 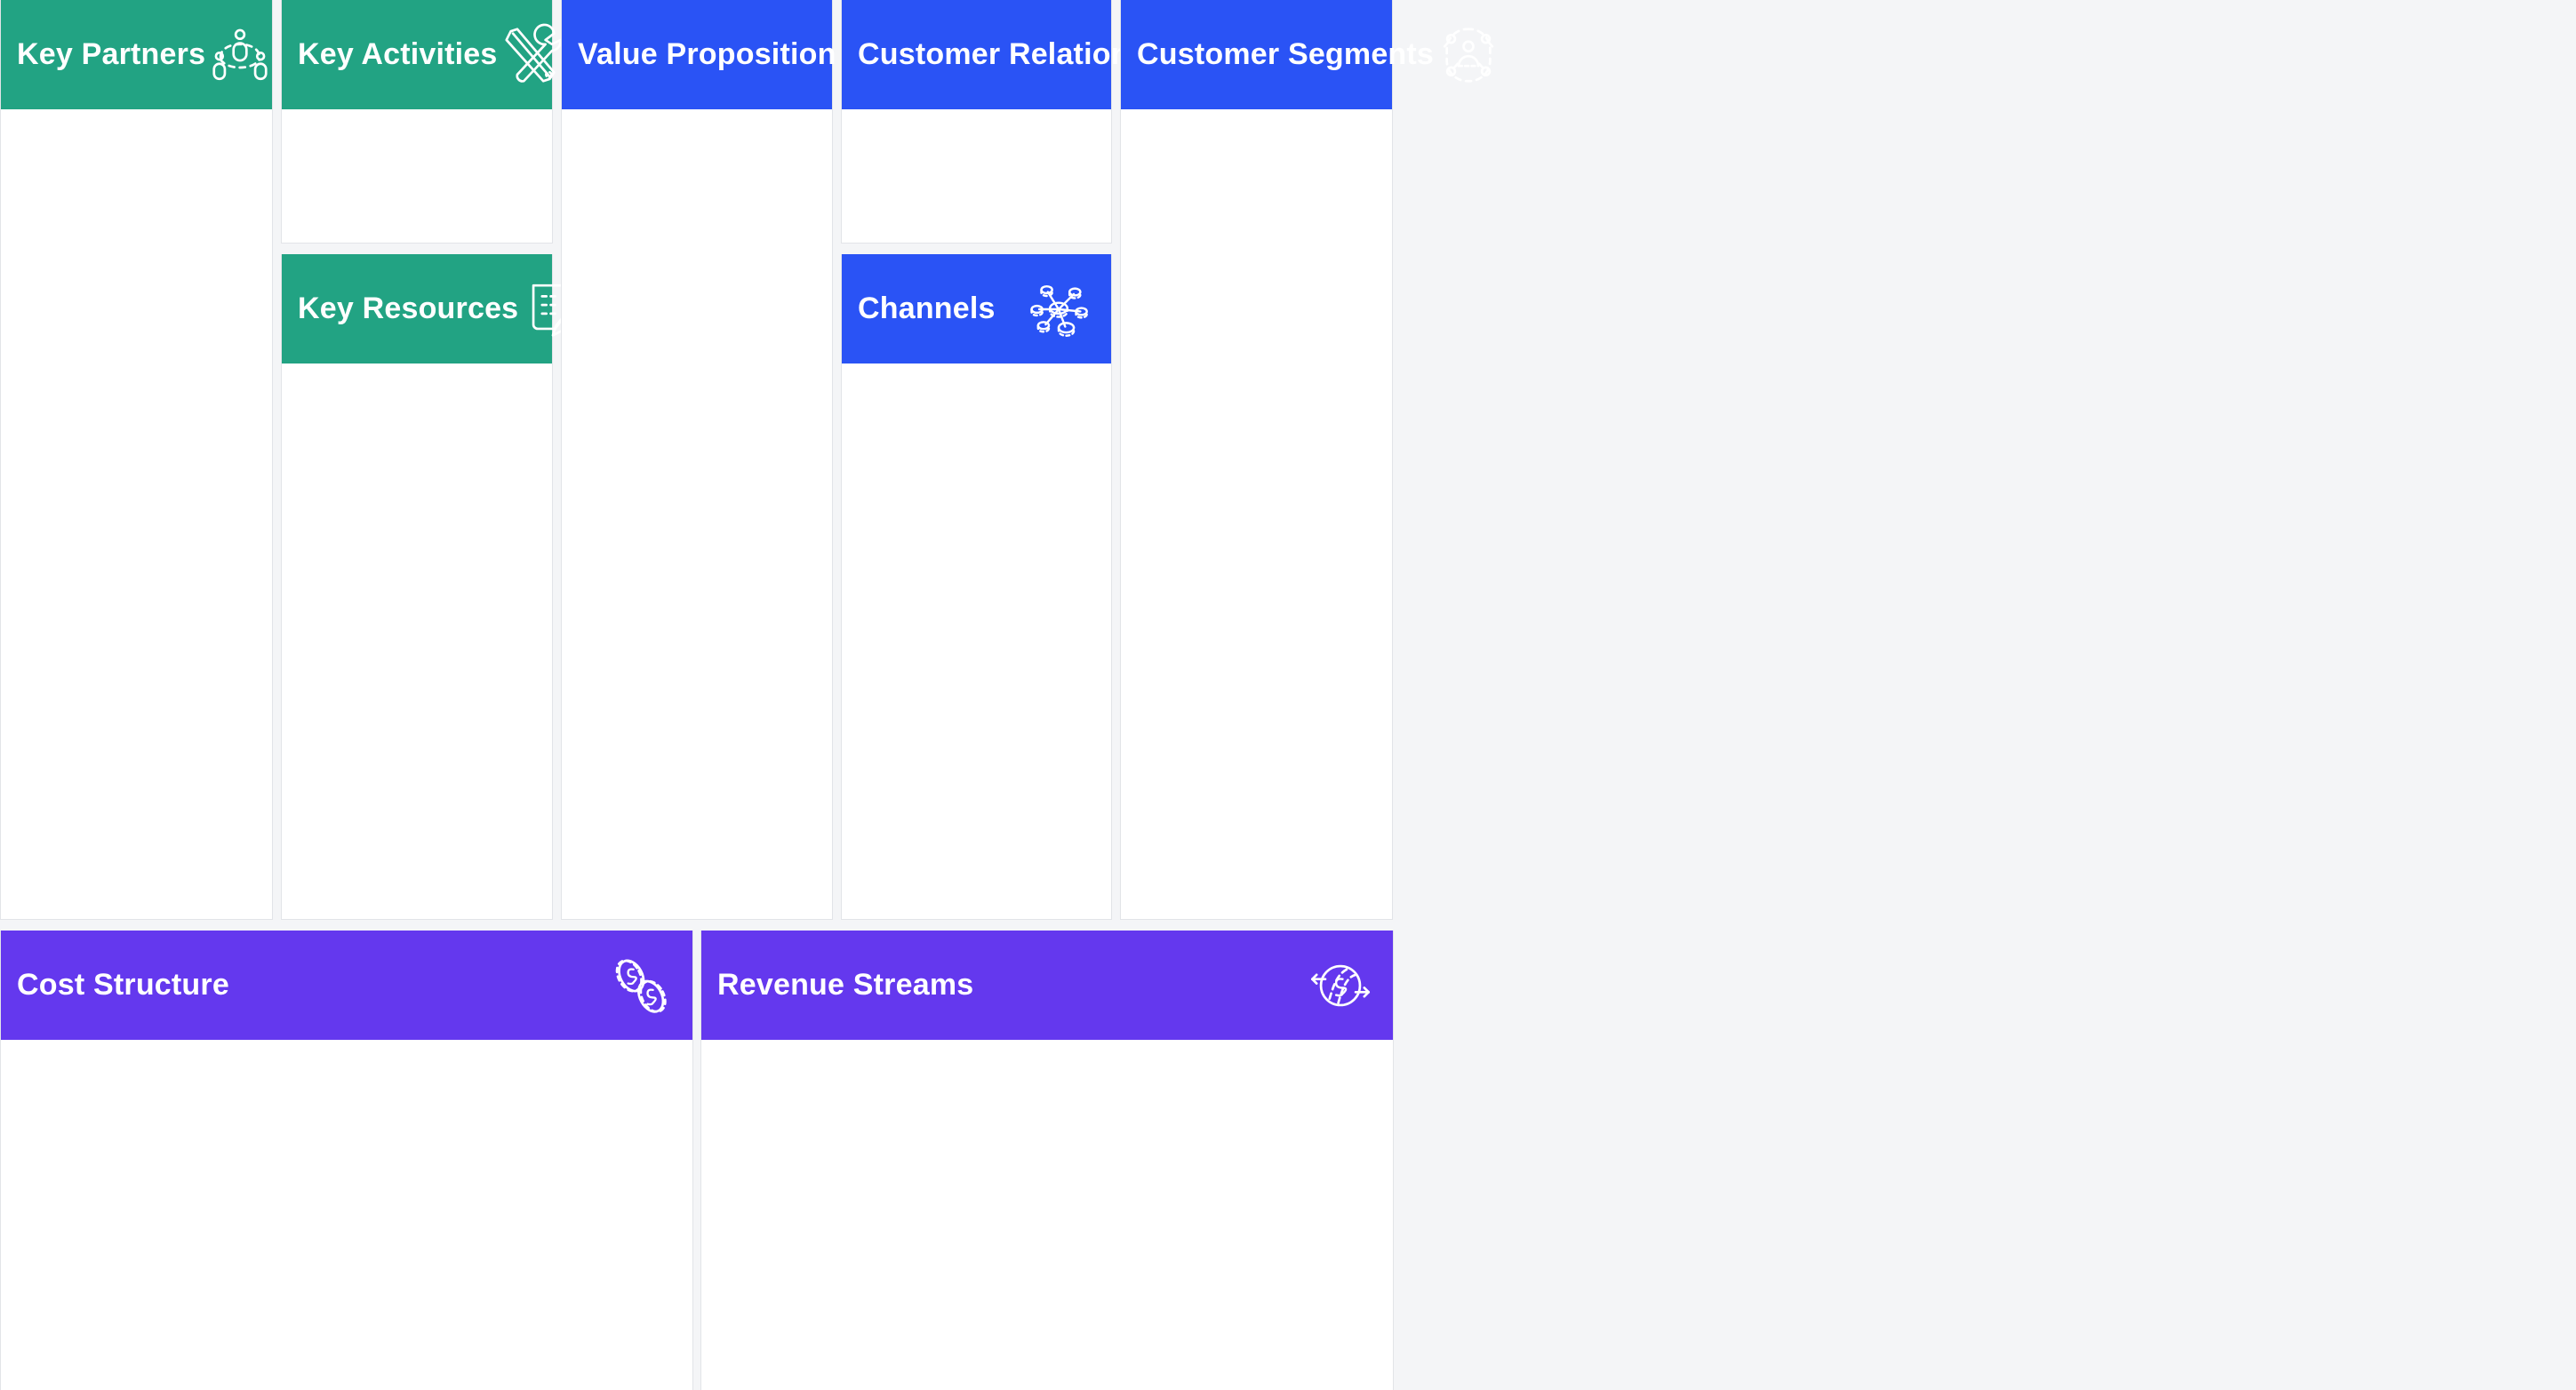 What do you see at coordinates (1340, 985) in the screenshot?
I see `money-circulation-icon` at bounding box center [1340, 985].